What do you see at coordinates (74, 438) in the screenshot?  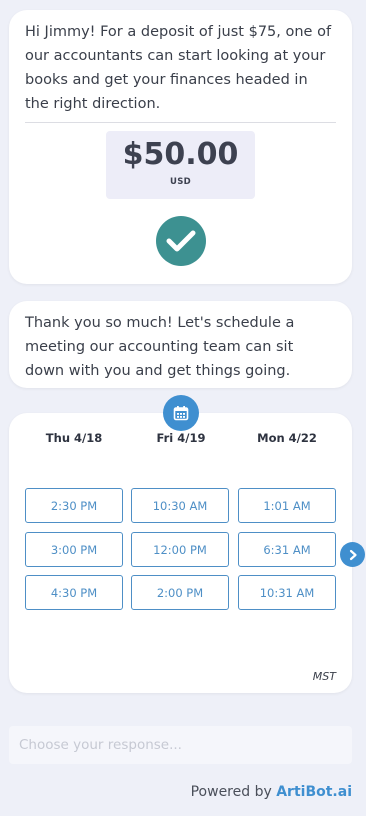 I see `day-header-thu: Thu 4/18` at bounding box center [74, 438].